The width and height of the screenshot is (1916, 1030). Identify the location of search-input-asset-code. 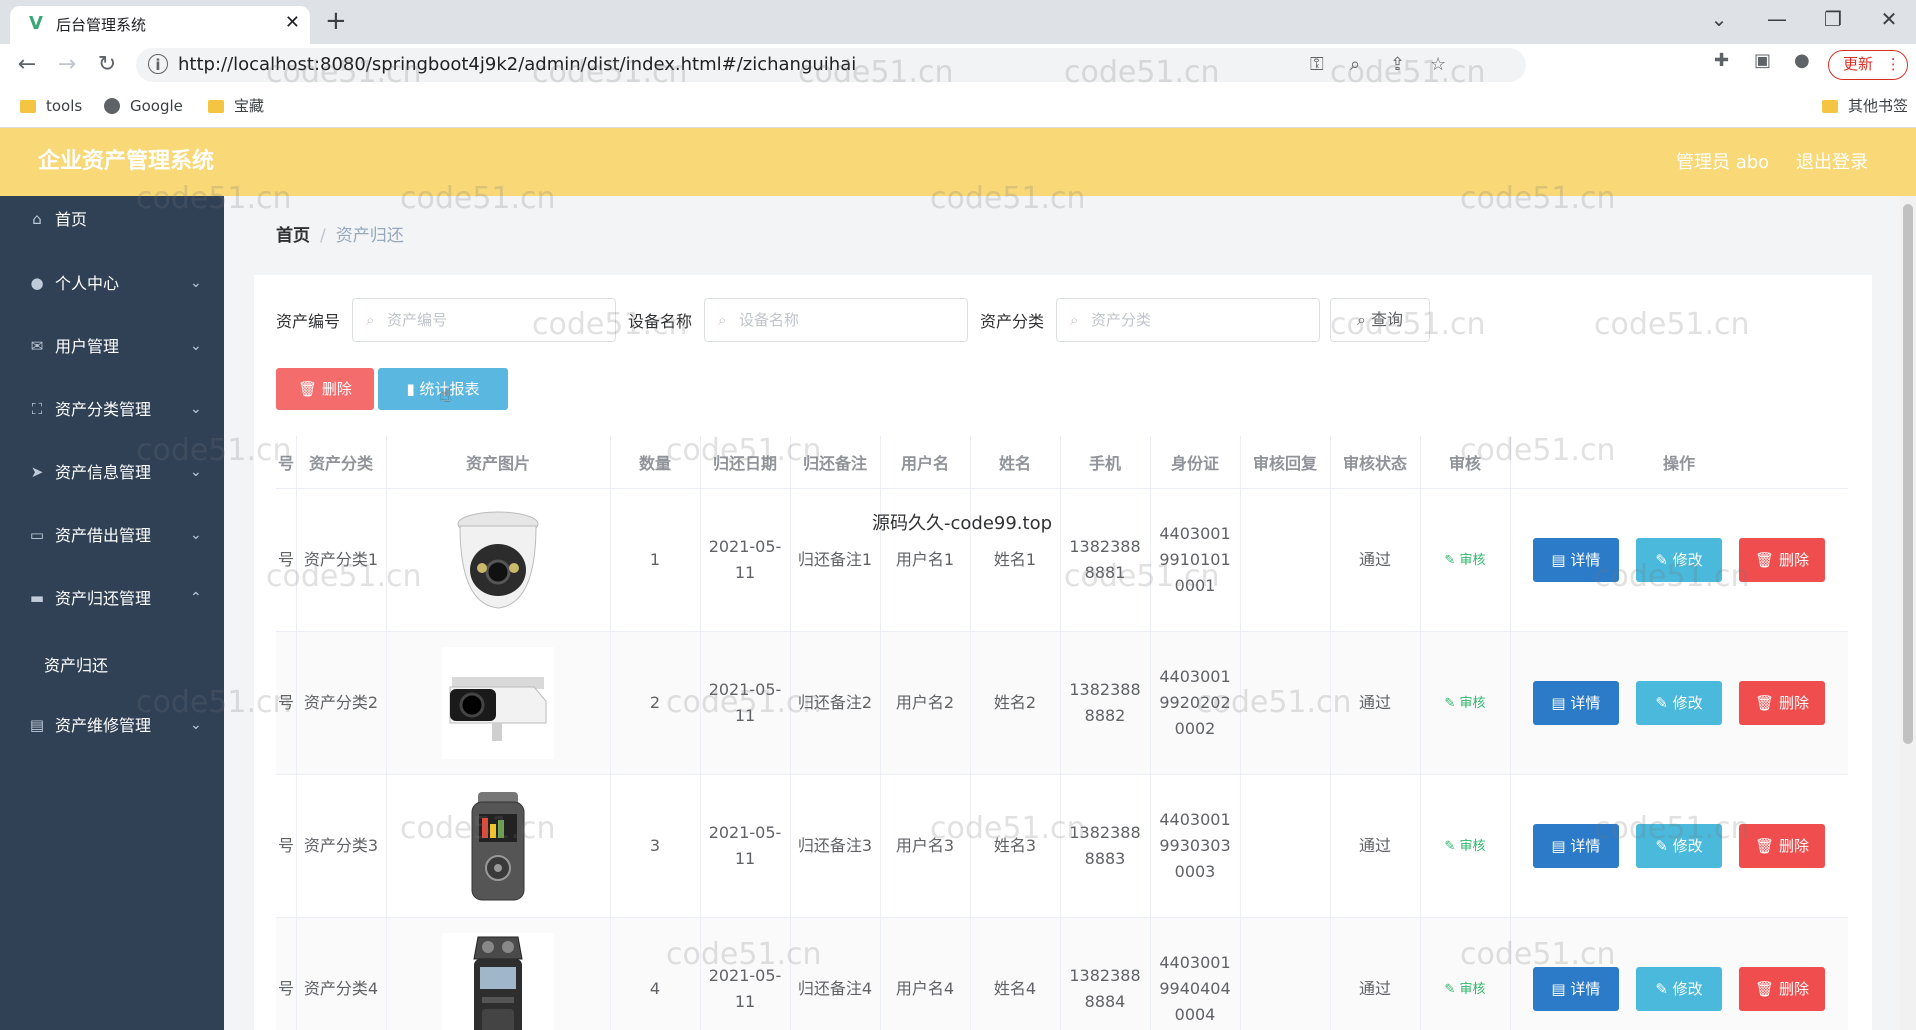
(484, 320).